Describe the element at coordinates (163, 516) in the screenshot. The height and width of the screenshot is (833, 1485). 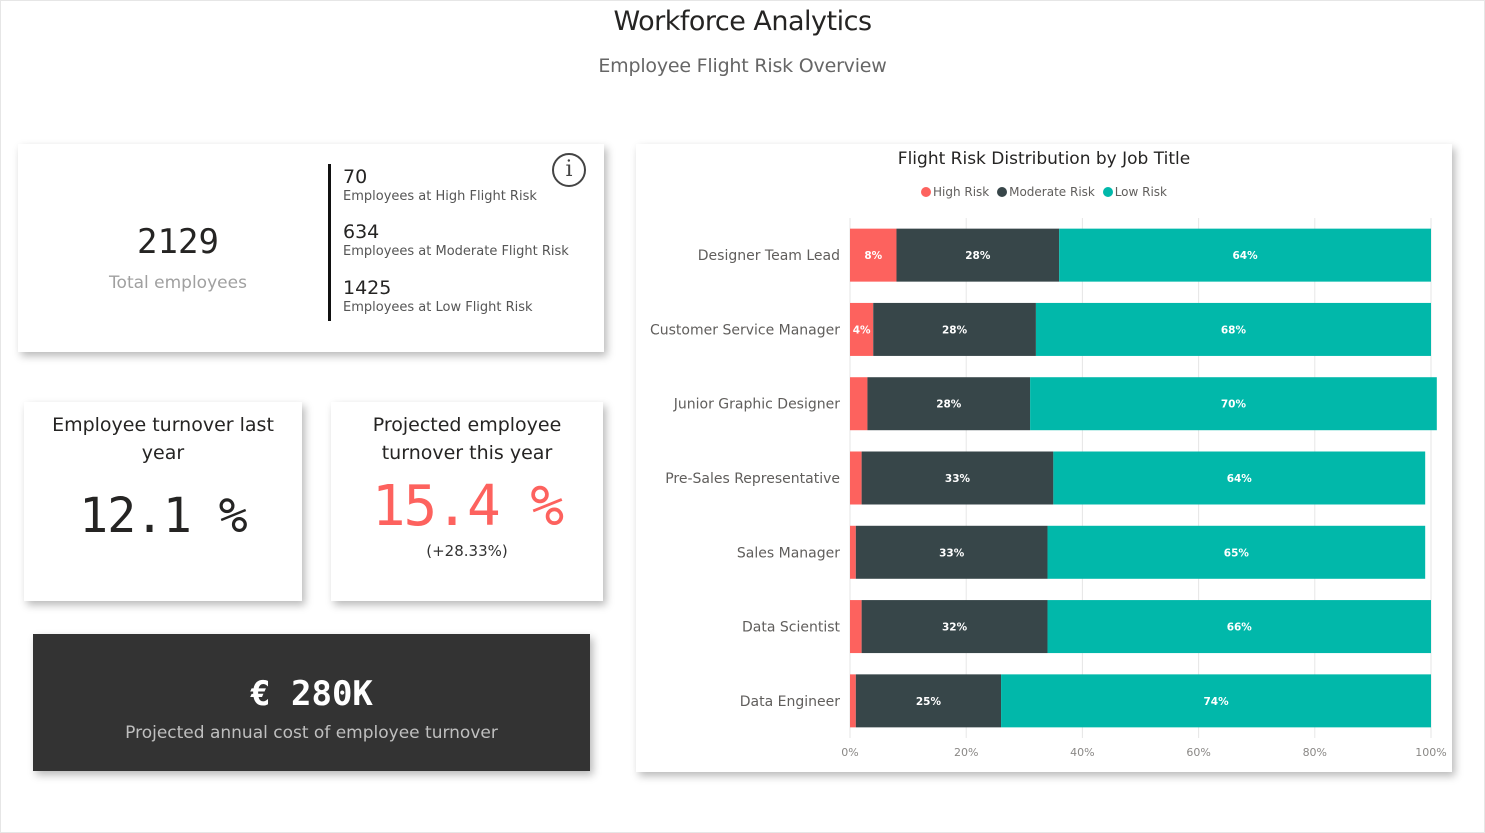
I see `turnover-last-year-value: 12.1 %` at that location.